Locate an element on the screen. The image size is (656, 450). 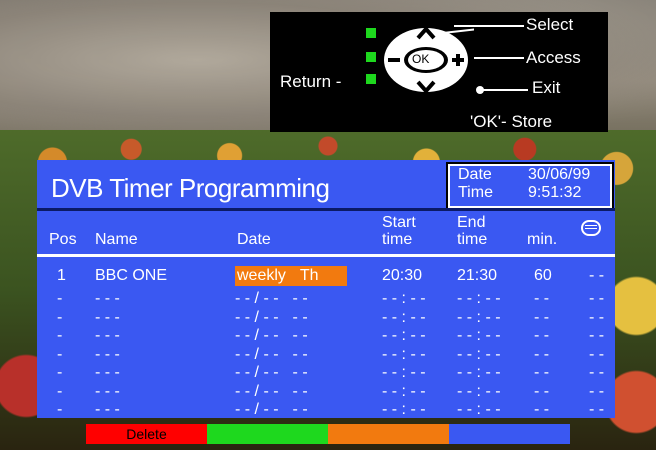
row-date-day: Th is located at coordinates (309, 275).